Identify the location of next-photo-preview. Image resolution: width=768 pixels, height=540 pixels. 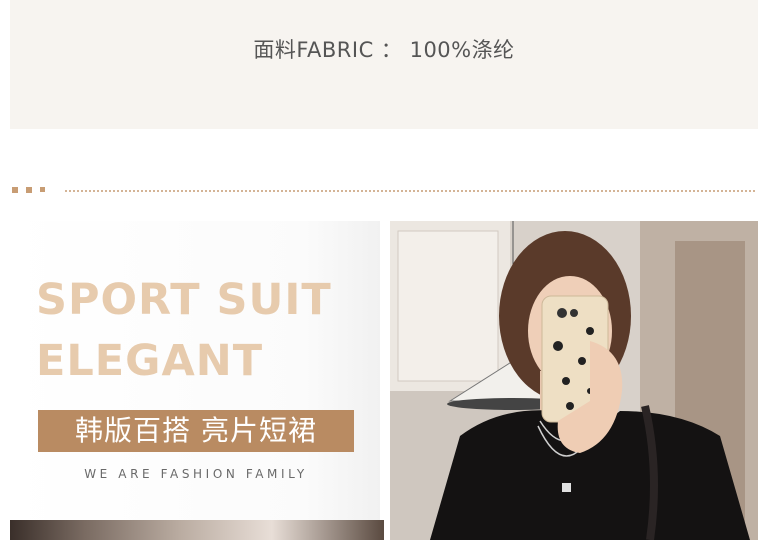
(197, 530).